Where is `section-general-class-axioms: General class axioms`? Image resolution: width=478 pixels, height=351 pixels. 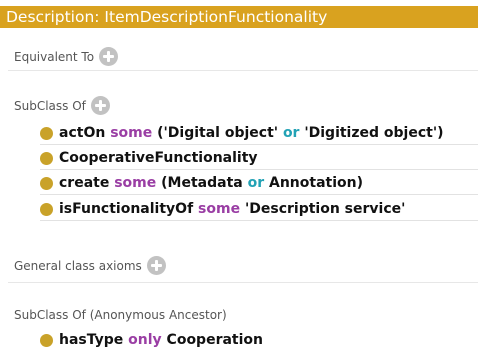 section-general-class-axioms: General class axioms is located at coordinates (90, 265).